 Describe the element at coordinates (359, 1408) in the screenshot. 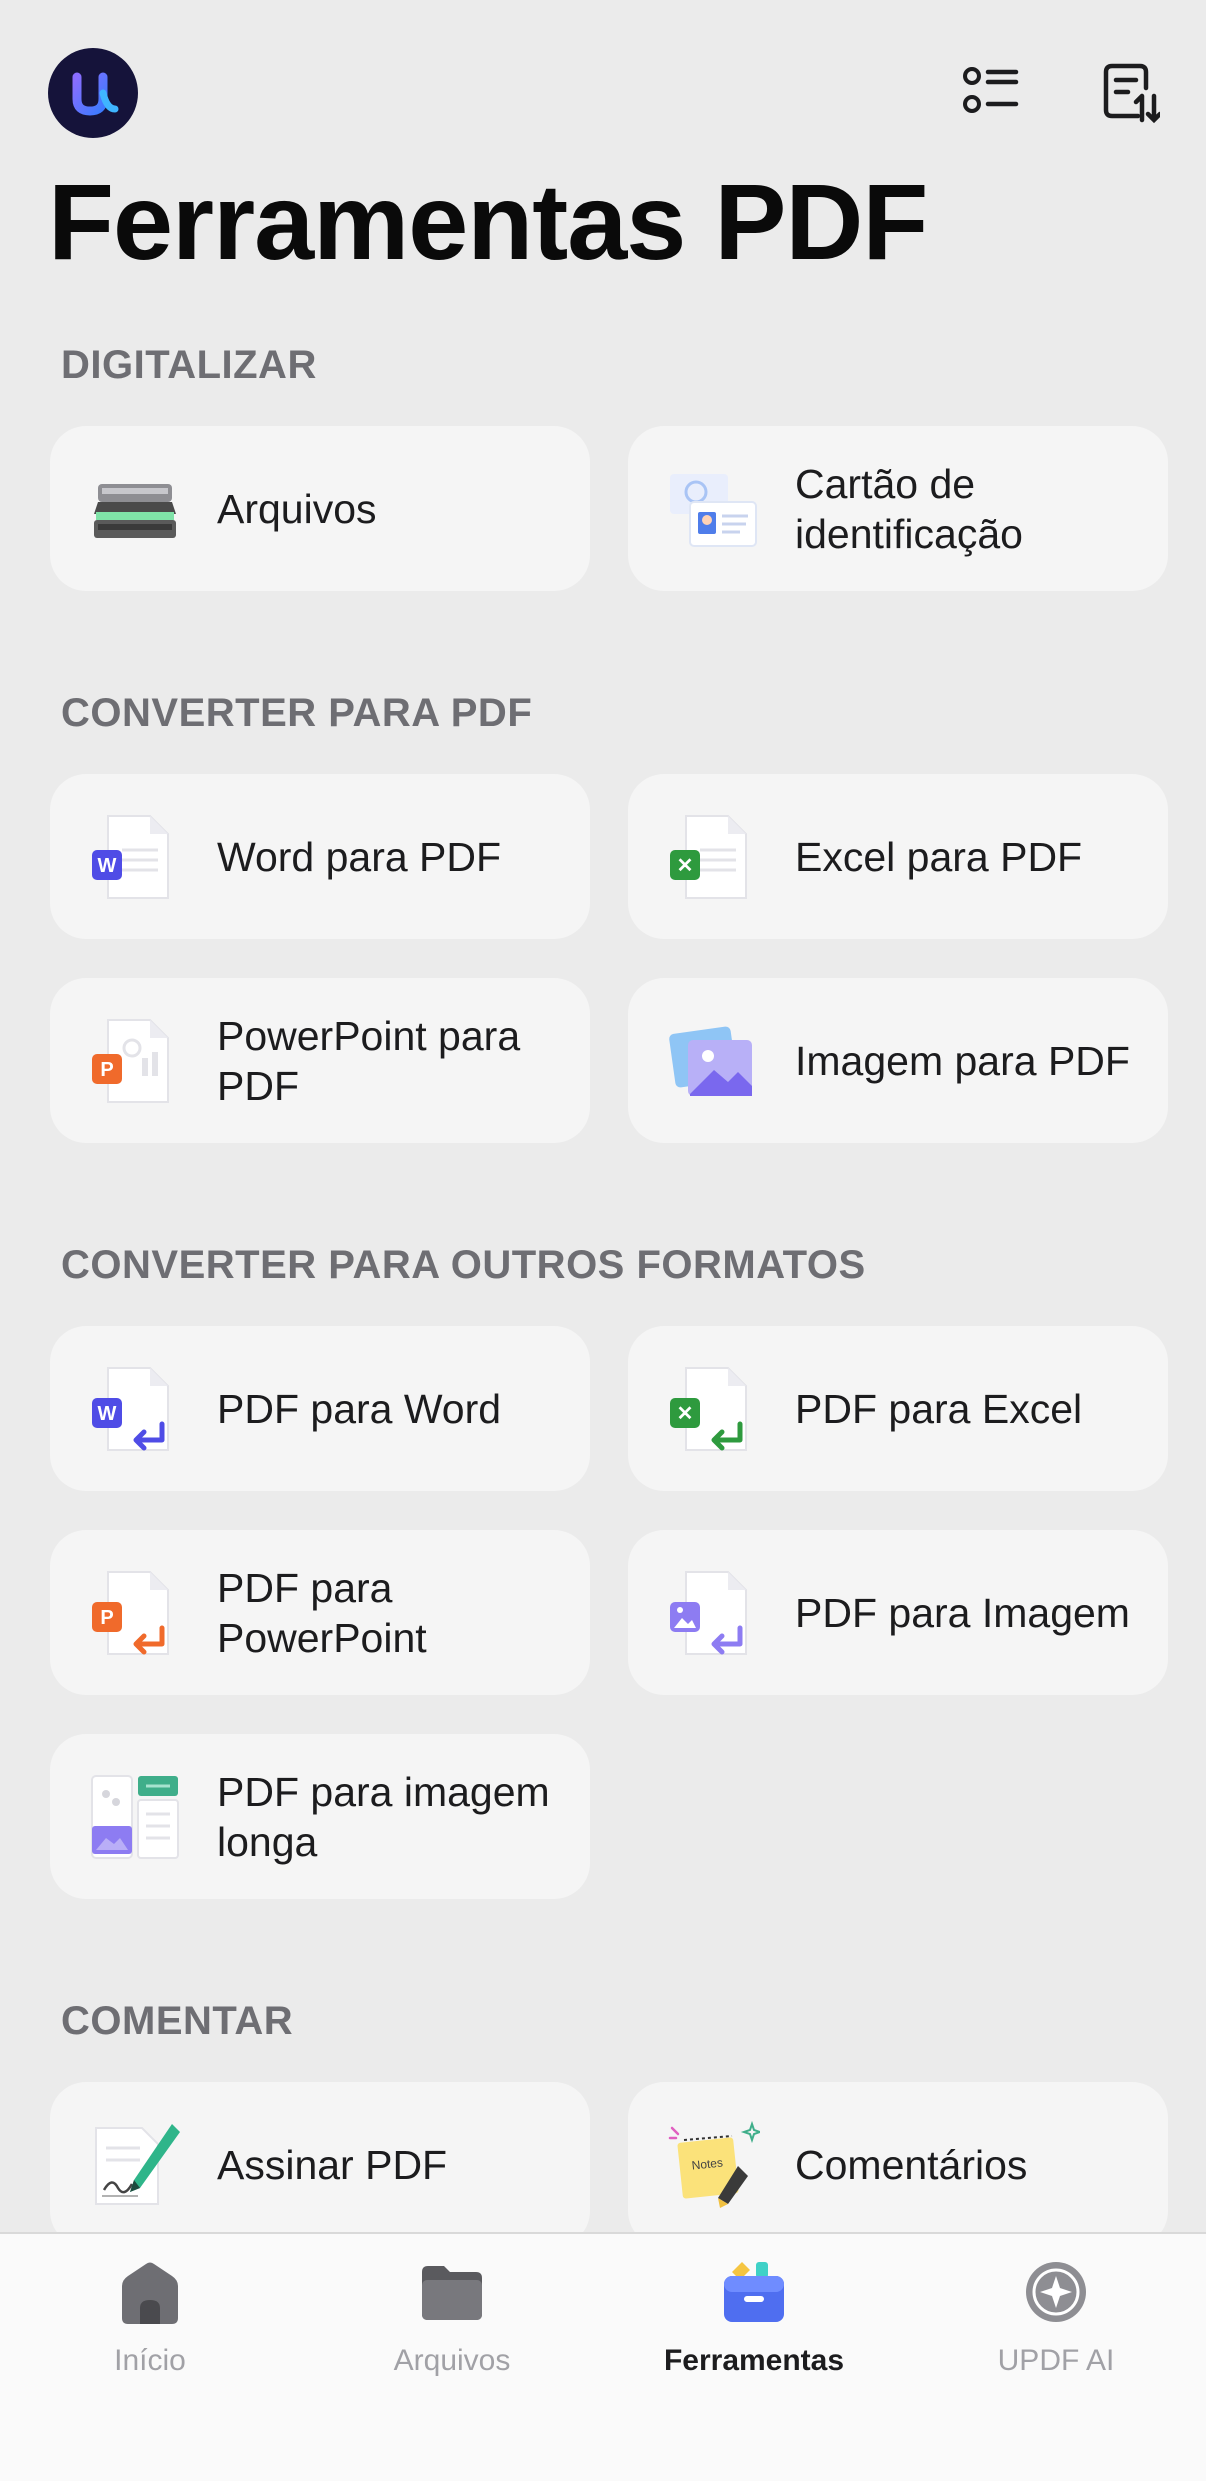

I see `tool-label: PDF para Word` at that location.